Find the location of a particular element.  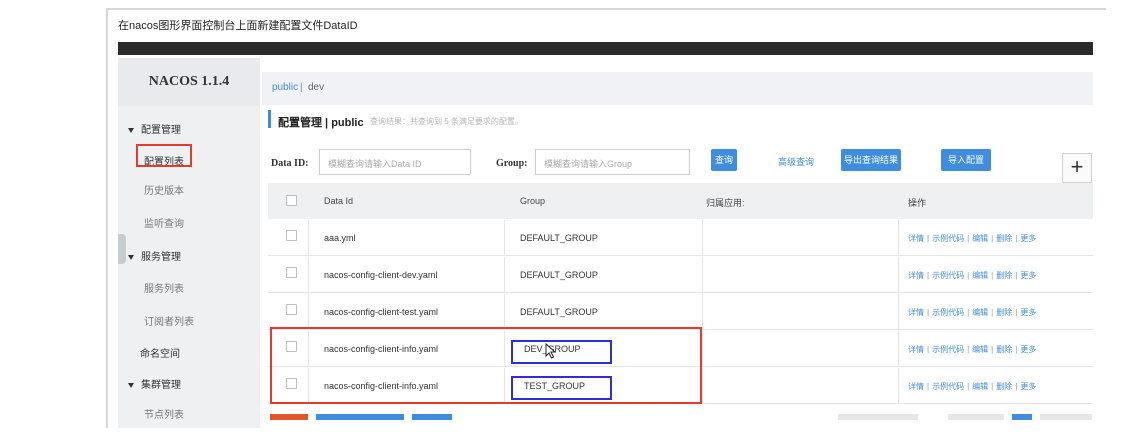

annotation-highlight-test-group is located at coordinates (561, 388).